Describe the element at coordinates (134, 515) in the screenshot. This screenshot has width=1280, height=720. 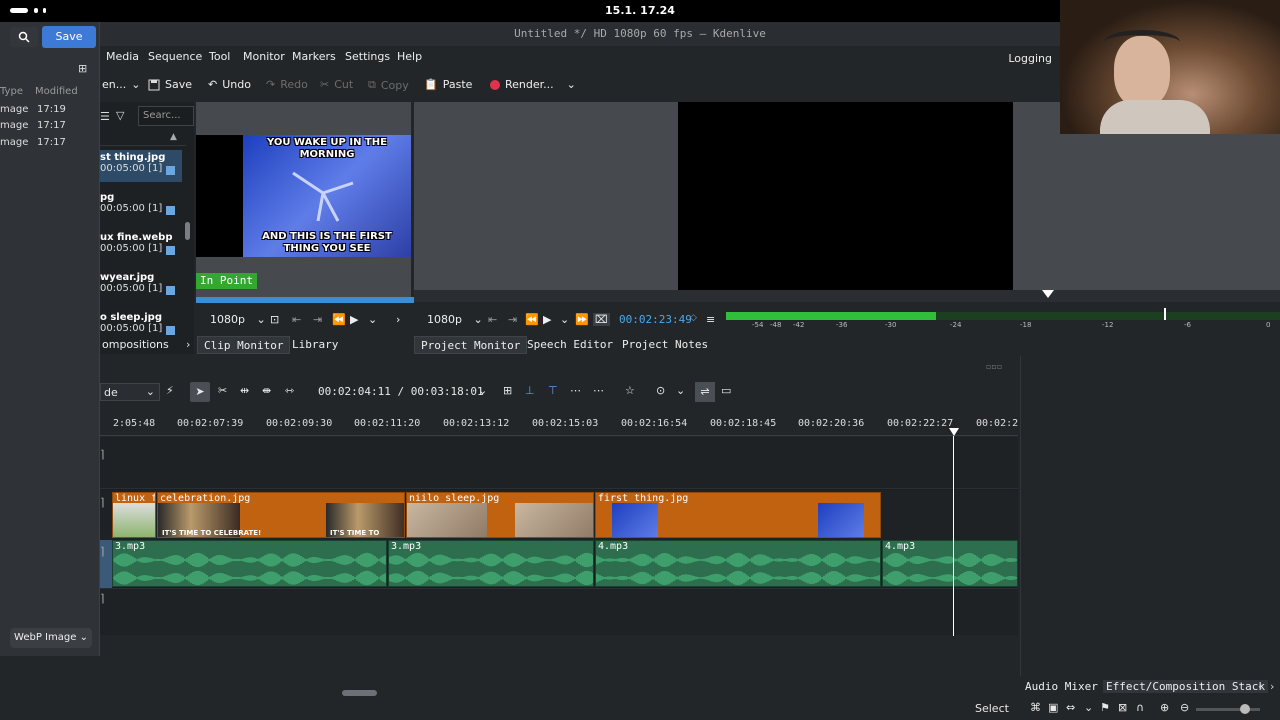
I see `timeline-clip: linux f` at that location.